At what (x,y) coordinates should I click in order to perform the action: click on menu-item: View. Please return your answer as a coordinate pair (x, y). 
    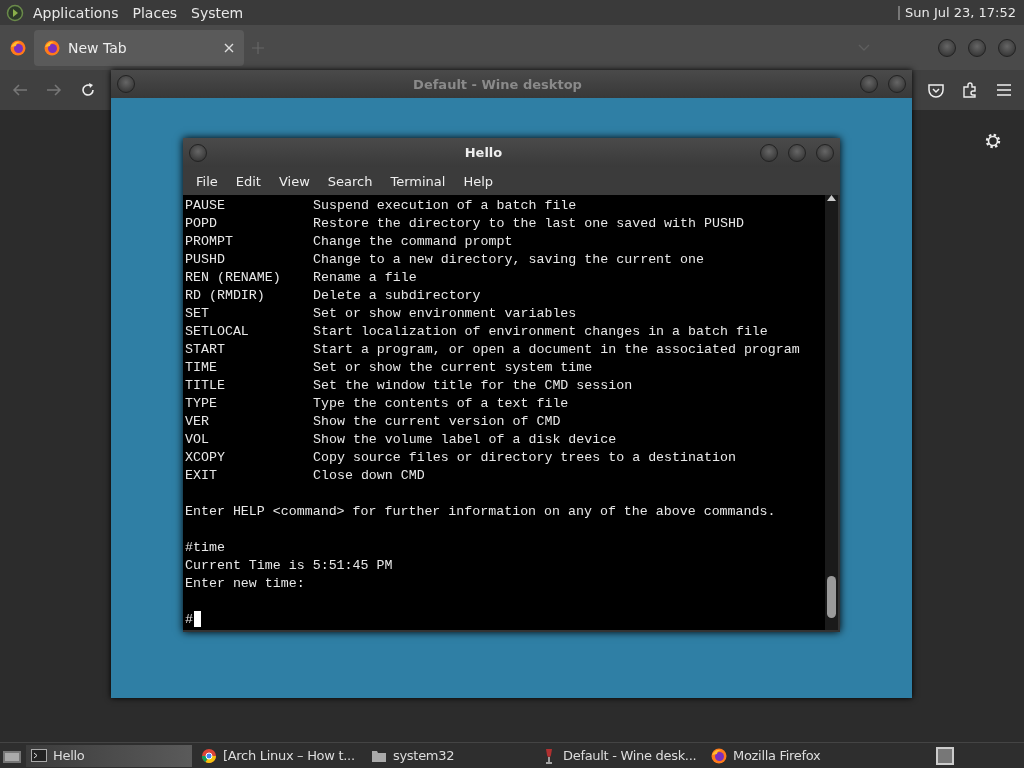
    Looking at the image, I should click on (294, 181).